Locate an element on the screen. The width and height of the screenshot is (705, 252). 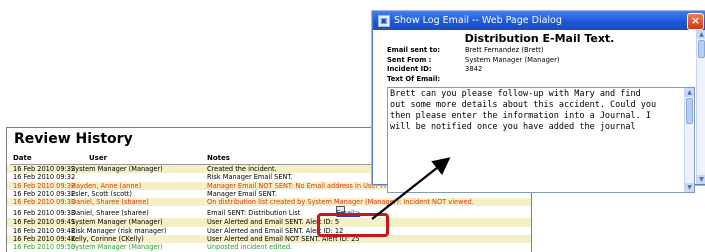
arrow-pointer is located at coordinates (411, 188).